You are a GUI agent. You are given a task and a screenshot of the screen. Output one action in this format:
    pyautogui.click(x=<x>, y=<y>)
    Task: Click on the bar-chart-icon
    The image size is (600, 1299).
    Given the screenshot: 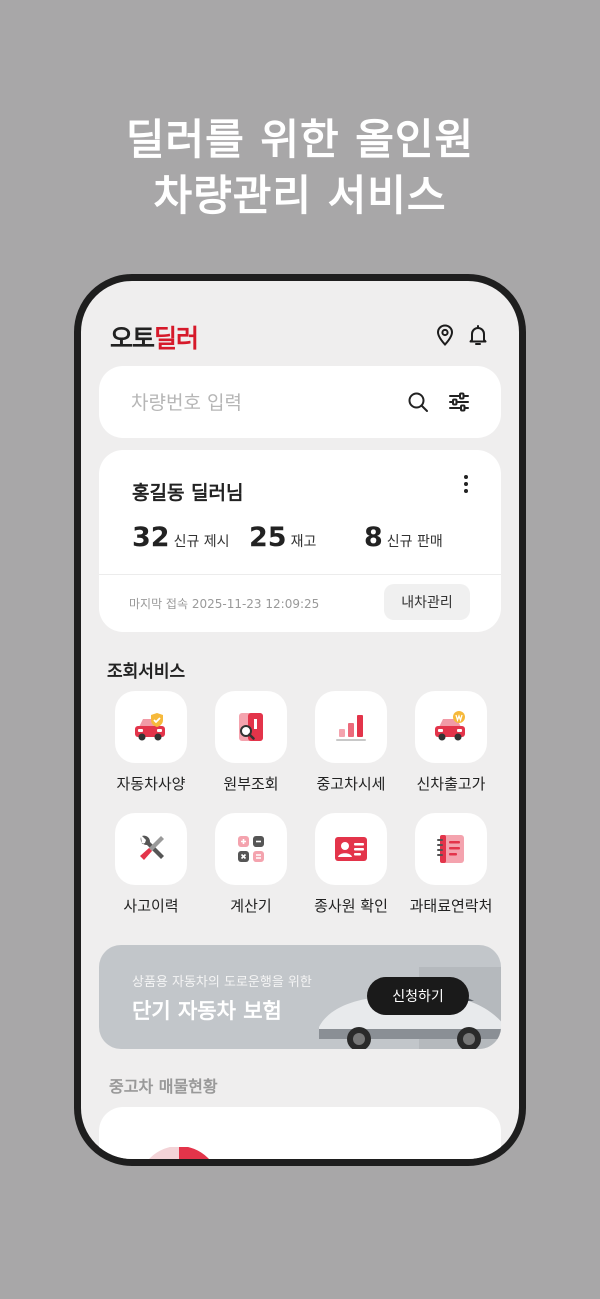 What is the action you would take?
    pyautogui.click(x=351, y=728)
    